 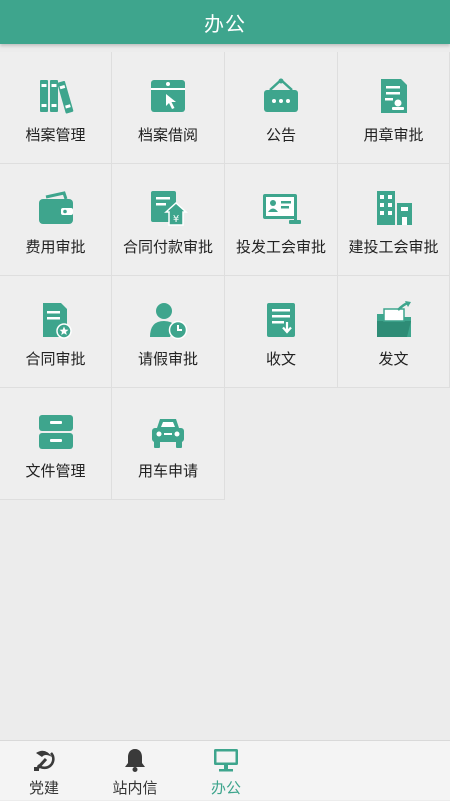 I want to click on binders-icon, so click(x=56, y=97).